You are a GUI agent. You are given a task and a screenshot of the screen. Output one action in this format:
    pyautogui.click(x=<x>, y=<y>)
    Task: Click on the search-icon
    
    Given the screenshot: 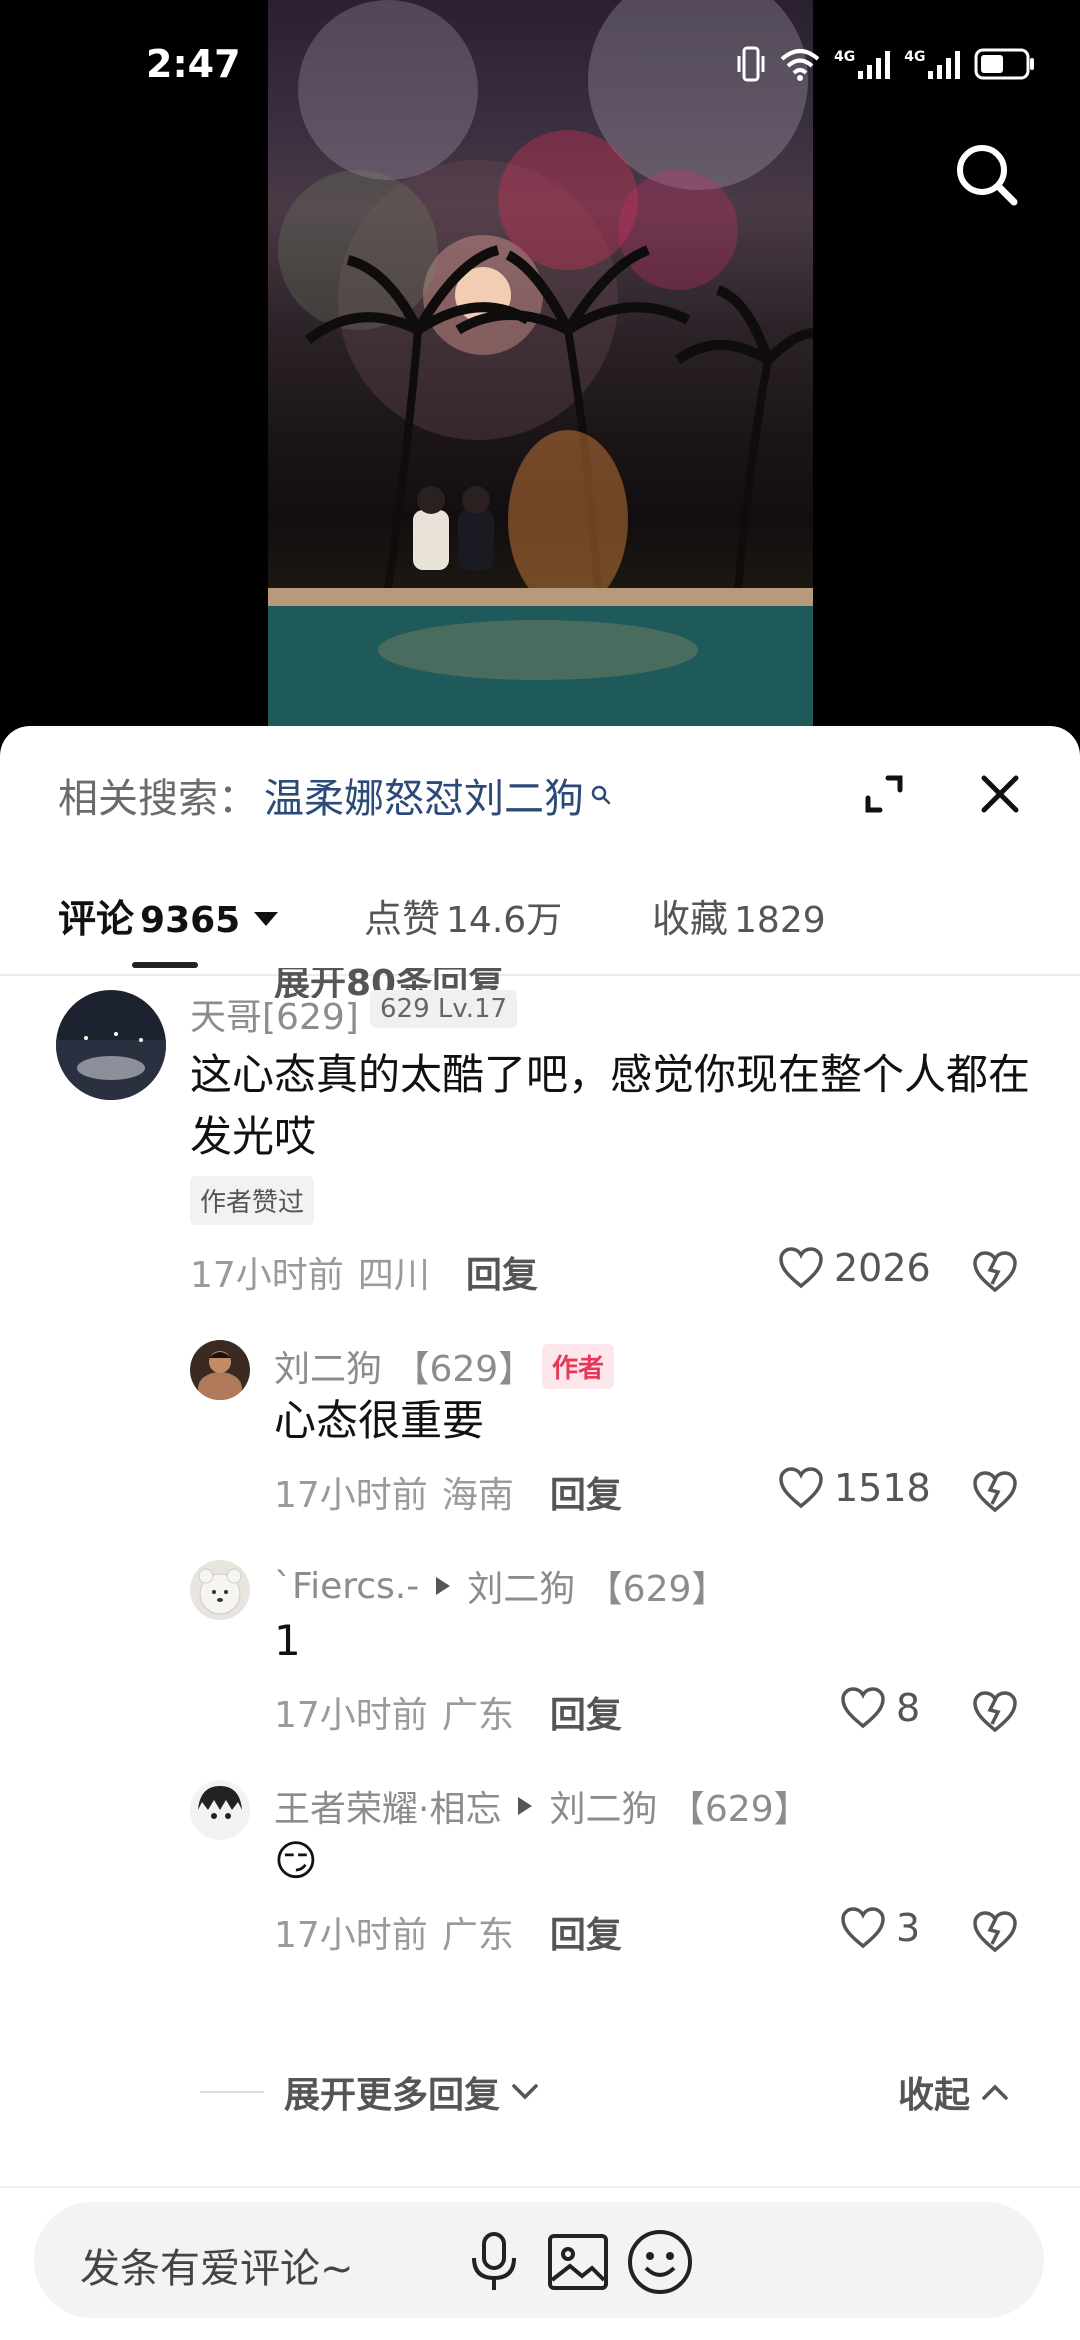 What is the action you would take?
    pyautogui.click(x=986, y=174)
    